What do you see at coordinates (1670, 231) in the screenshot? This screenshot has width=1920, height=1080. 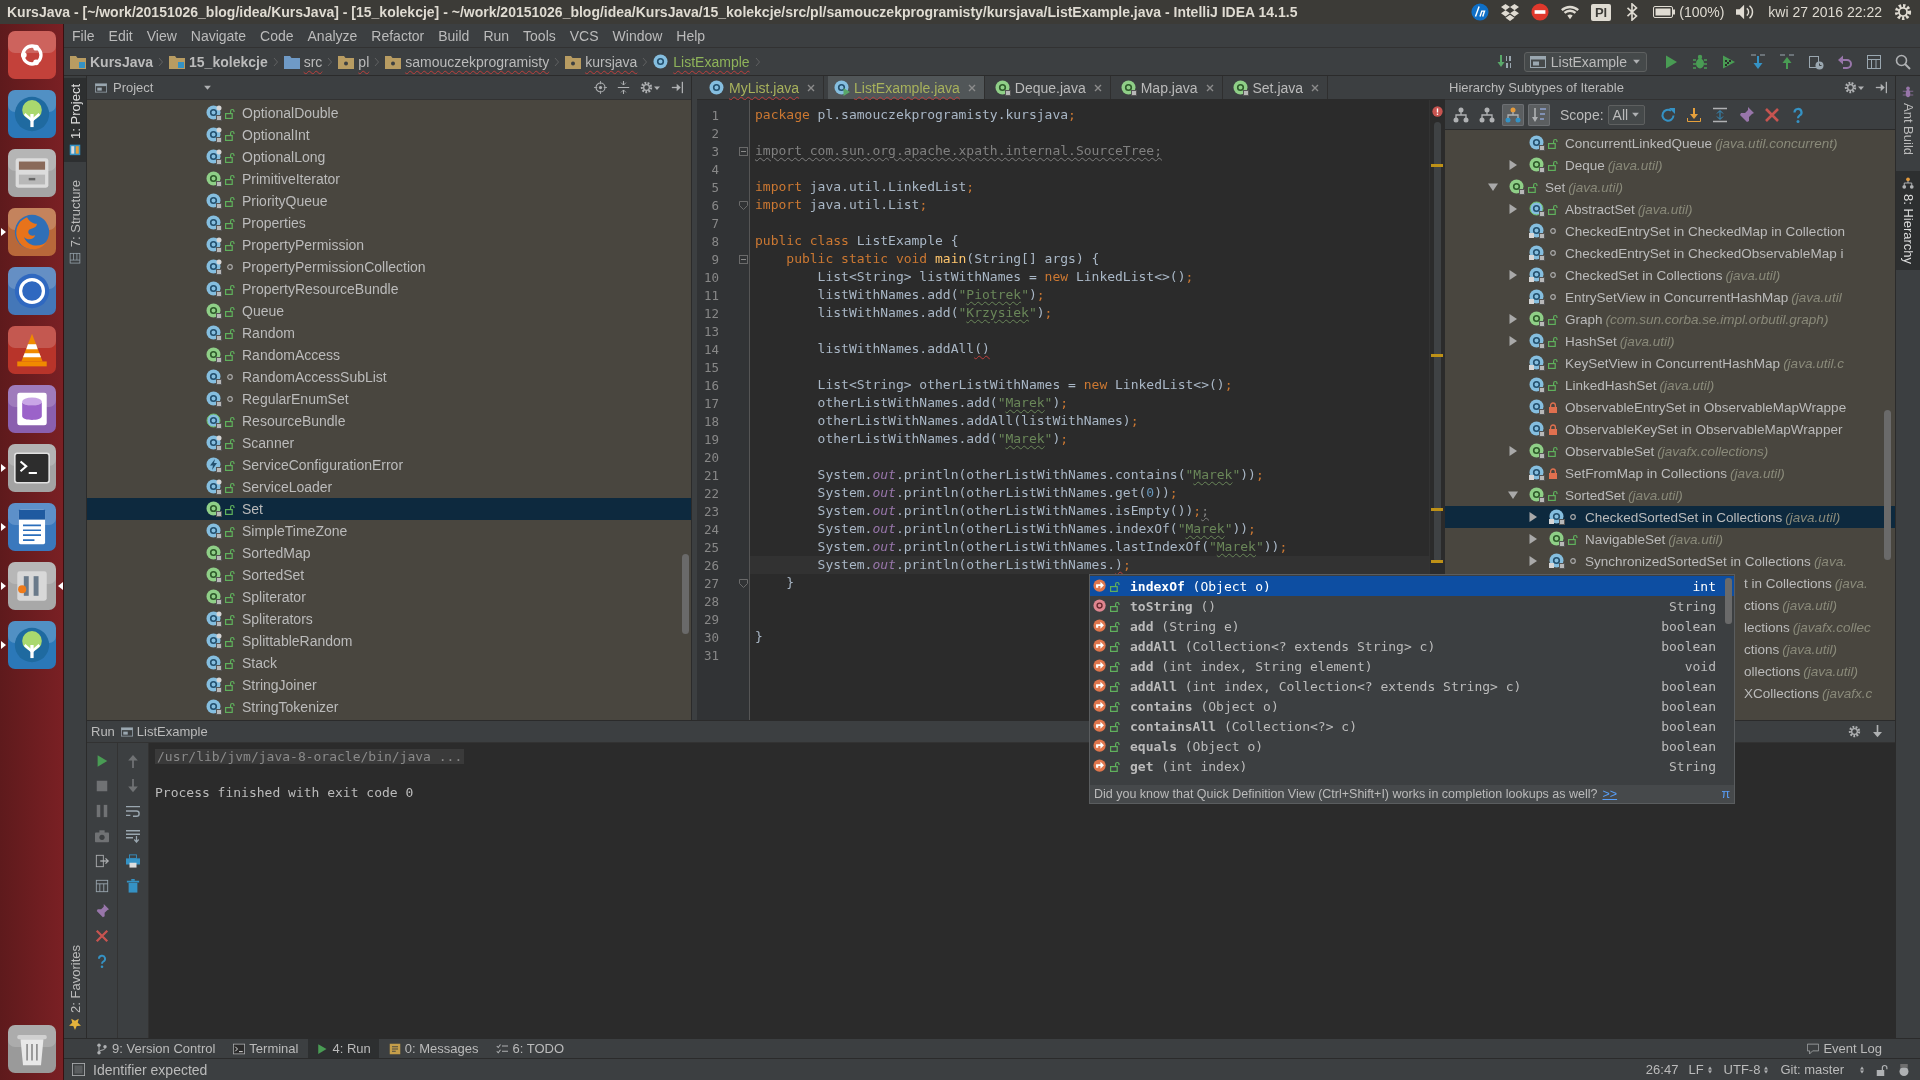 I see `hierarchy-item: CheckedEntrySet in CheckedMap in Collection` at bounding box center [1670, 231].